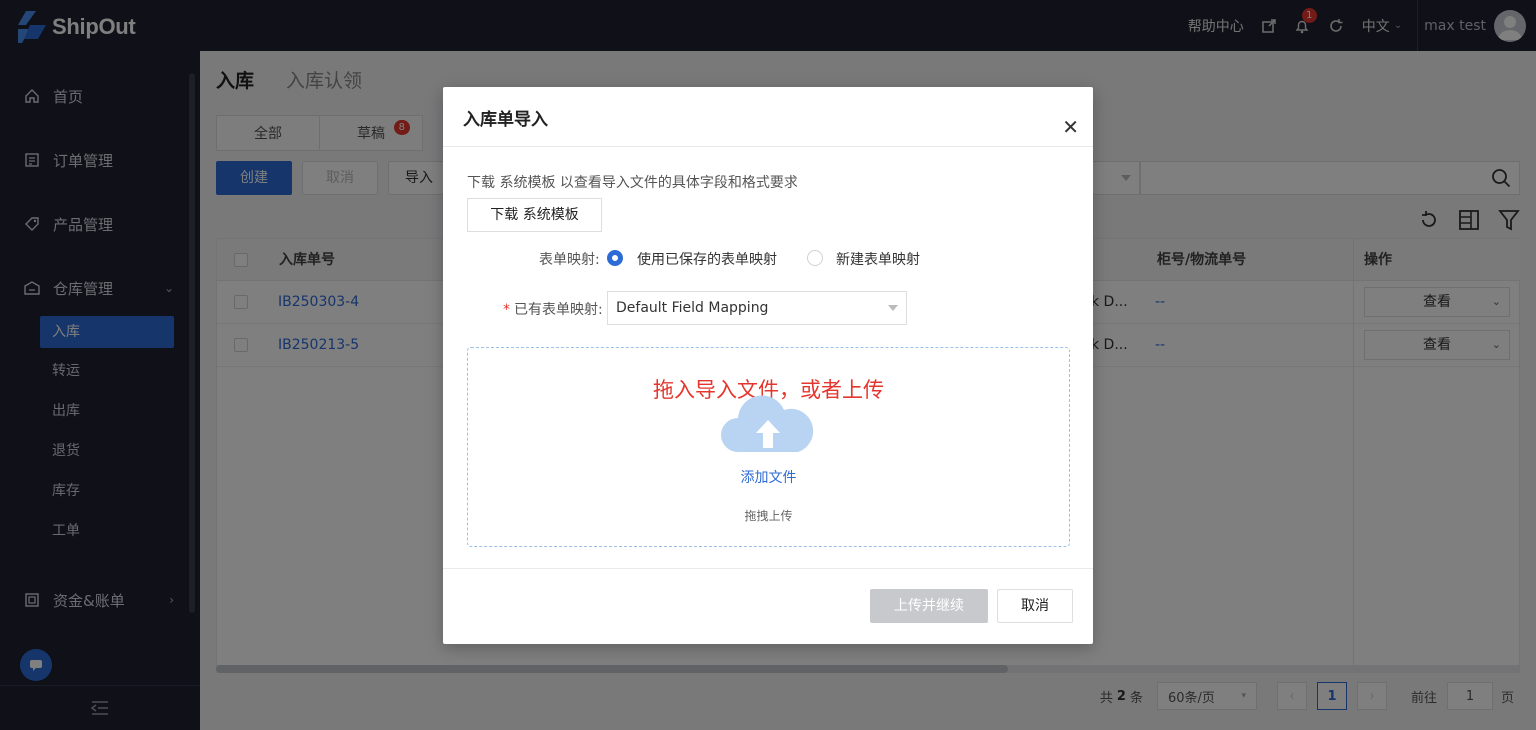 This screenshot has height=730, width=1536. What do you see at coordinates (768, 117) in the screenshot?
I see `modal-header: 入库单导入 ✕` at bounding box center [768, 117].